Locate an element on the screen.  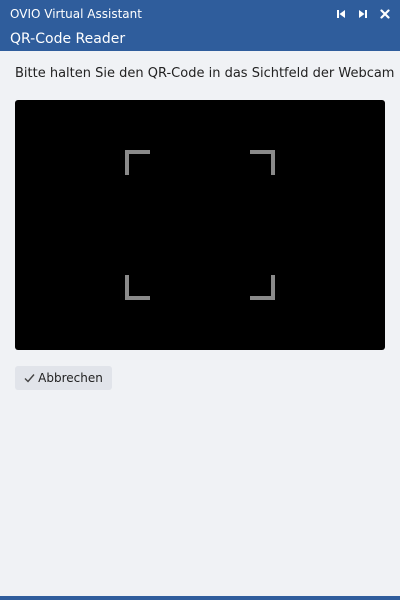
bottom-accent-bar is located at coordinates (200, 598).